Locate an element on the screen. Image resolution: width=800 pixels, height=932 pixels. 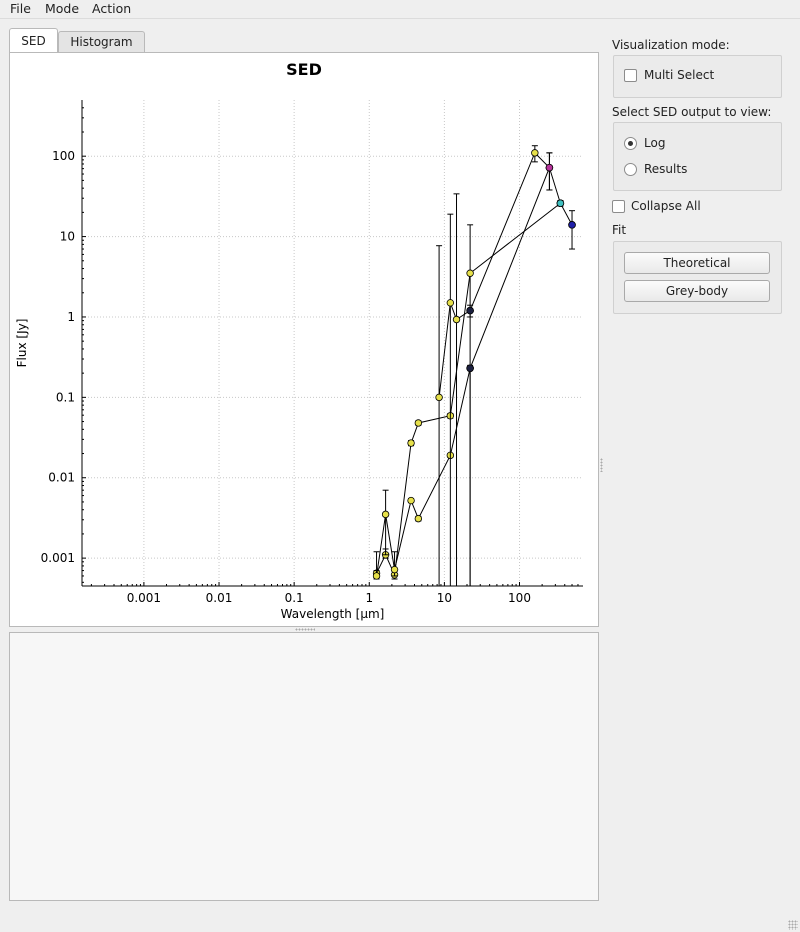
multi-select-label: Multi Select is located at coordinates (679, 75).